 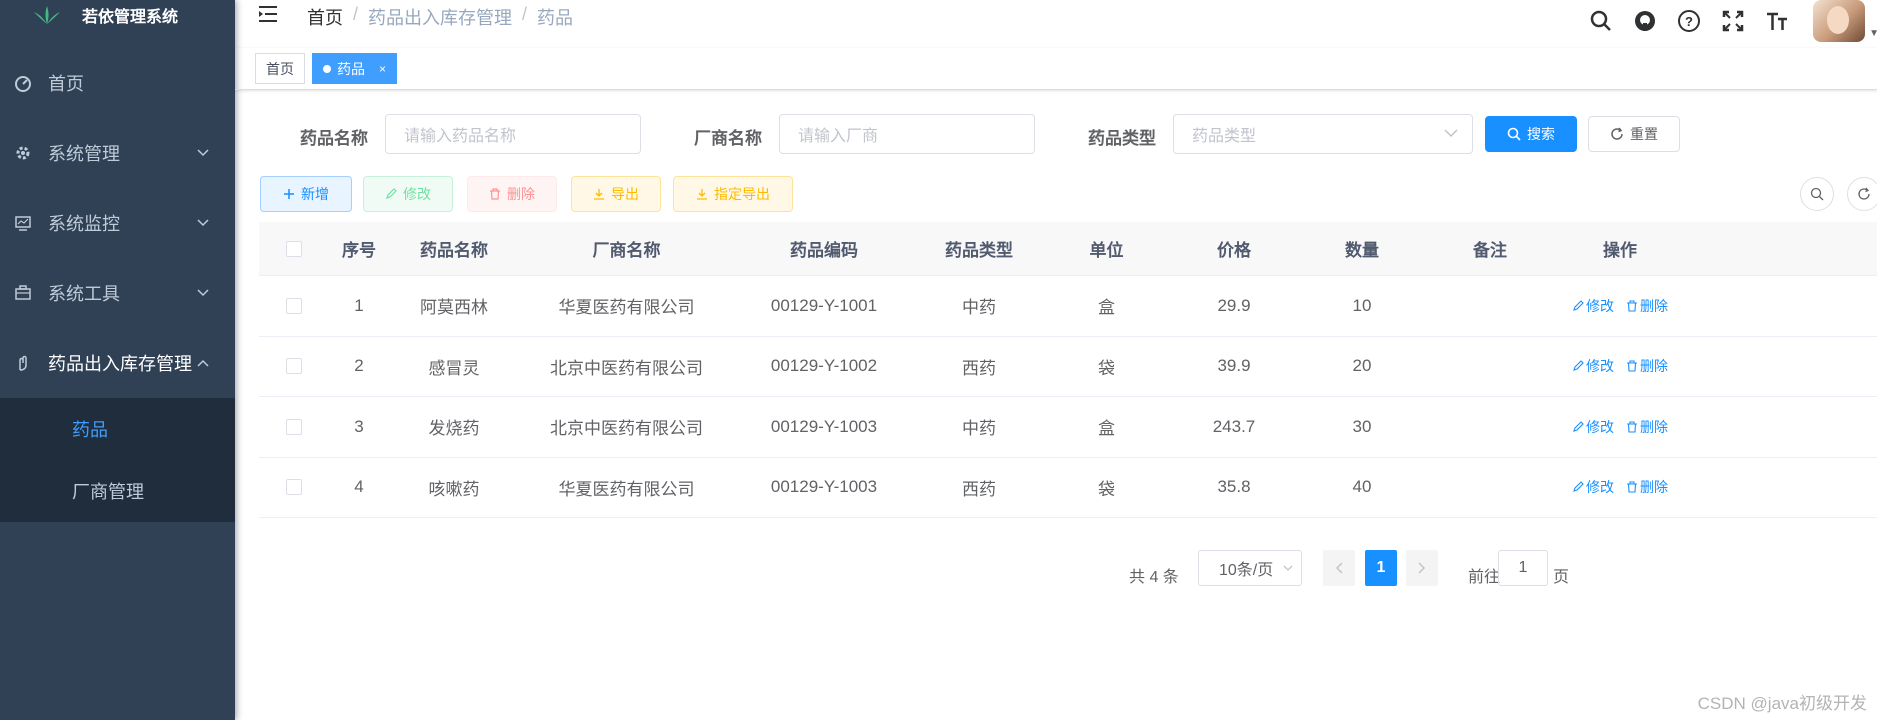 I want to click on help-icon: ?, so click(x=1689, y=21).